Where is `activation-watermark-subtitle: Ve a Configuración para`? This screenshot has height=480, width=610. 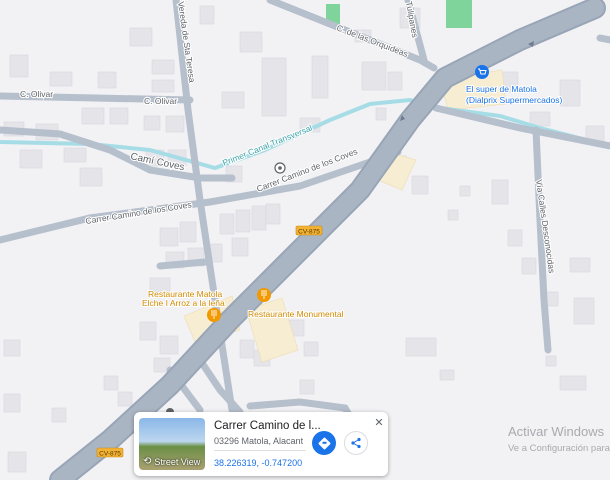 activation-watermark-subtitle: Ve a Configuración para is located at coordinates (559, 448).